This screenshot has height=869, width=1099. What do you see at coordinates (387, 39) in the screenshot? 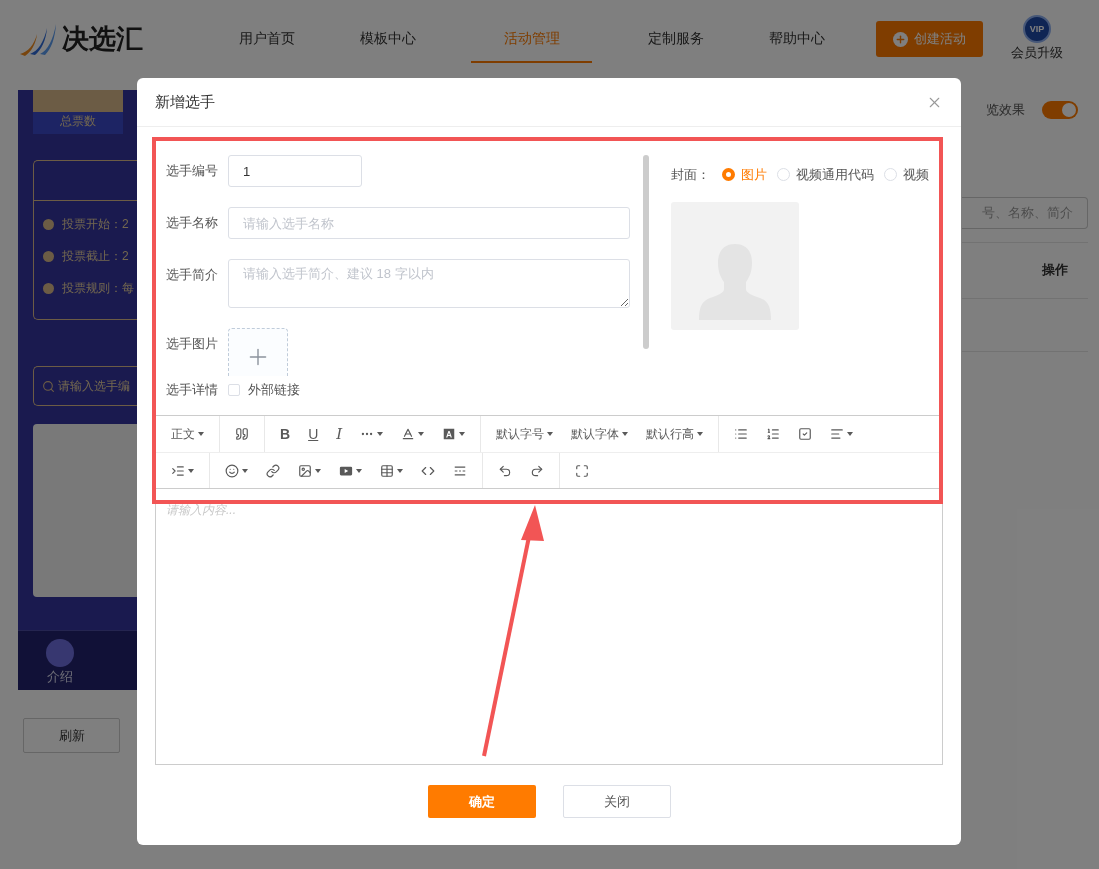
I see `nav-tab: 模板中心` at bounding box center [387, 39].